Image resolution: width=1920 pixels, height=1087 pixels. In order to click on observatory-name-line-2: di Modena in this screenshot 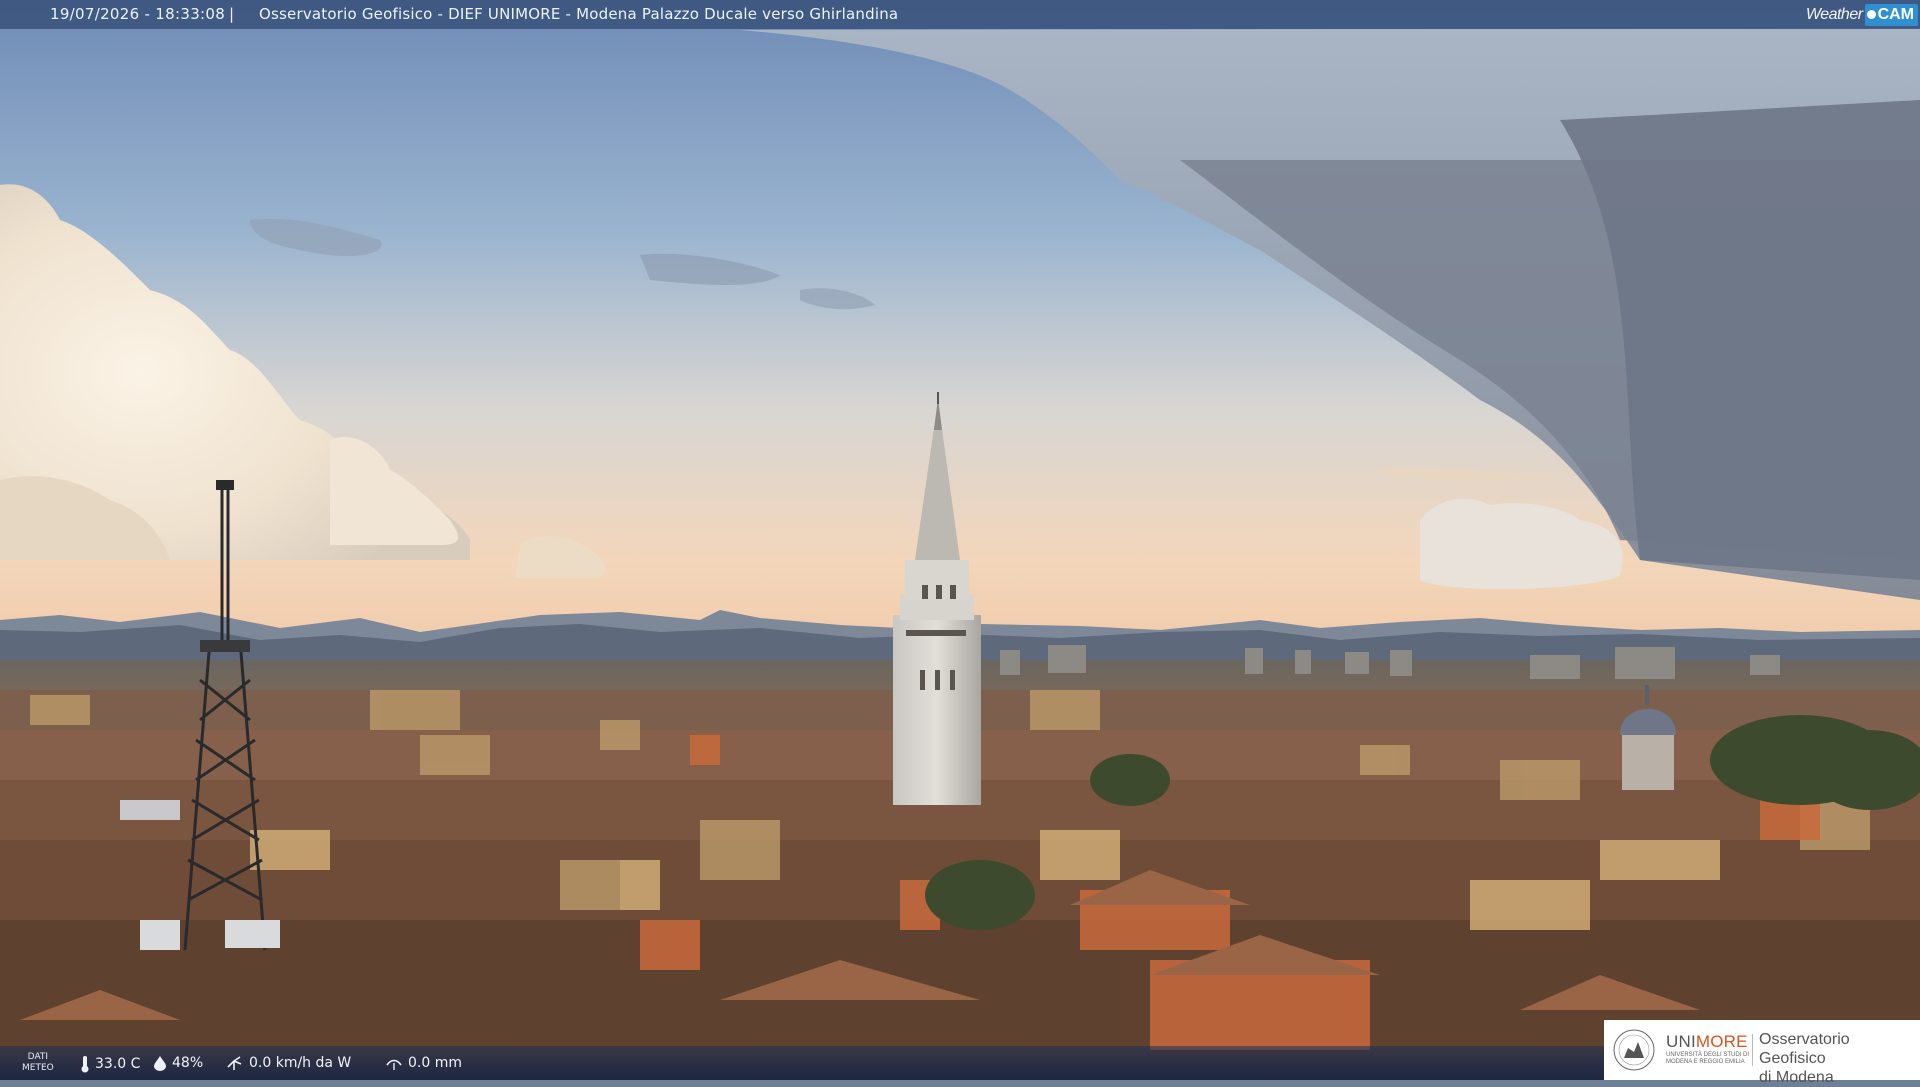, I will do `click(1796, 1077)`.